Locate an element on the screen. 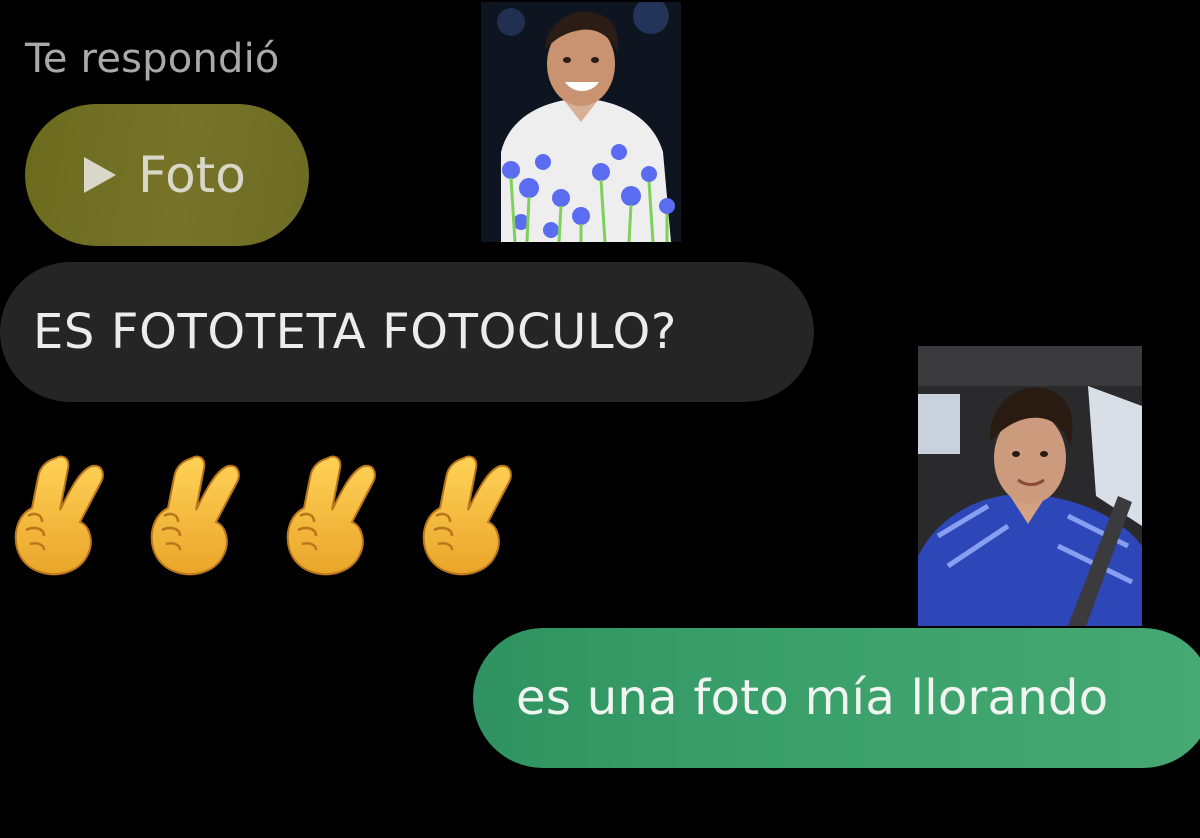 This screenshot has width=1200, height=838. incoming-message-bubble: ES FOTOTETA FOTOCULO? is located at coordinates (407, 332).